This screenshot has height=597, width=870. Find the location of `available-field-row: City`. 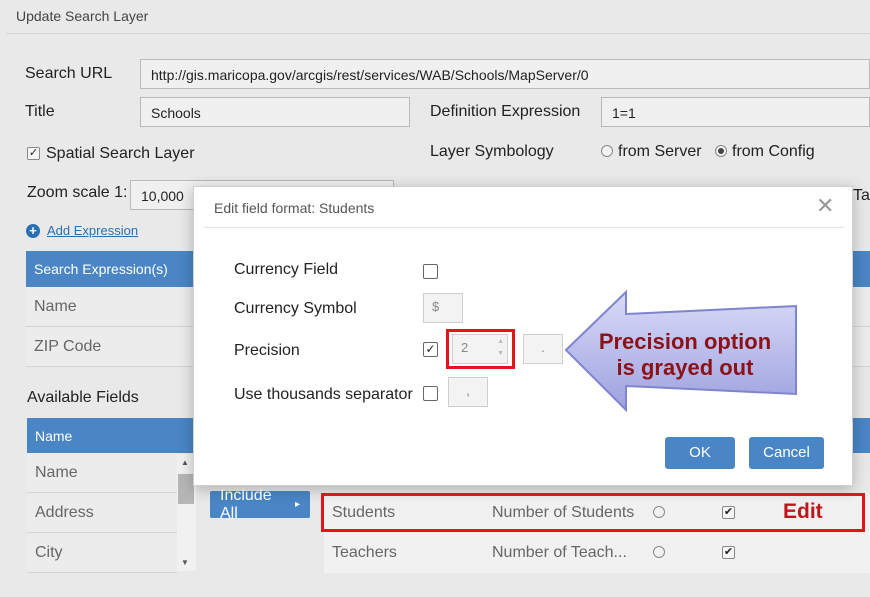

available-field-row: City is located at coordinates (102, 553).